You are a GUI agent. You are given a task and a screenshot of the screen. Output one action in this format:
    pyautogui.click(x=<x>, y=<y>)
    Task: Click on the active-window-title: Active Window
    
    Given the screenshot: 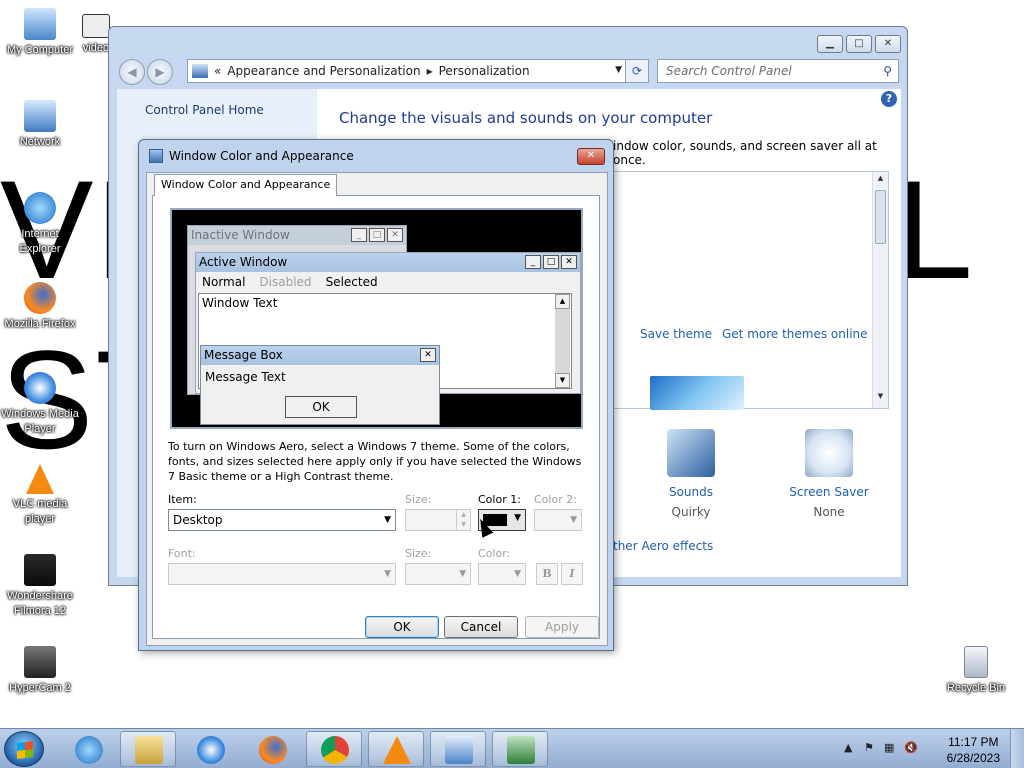 What is the action you would take?
    pyautogui.click(x=243, y=262)
    